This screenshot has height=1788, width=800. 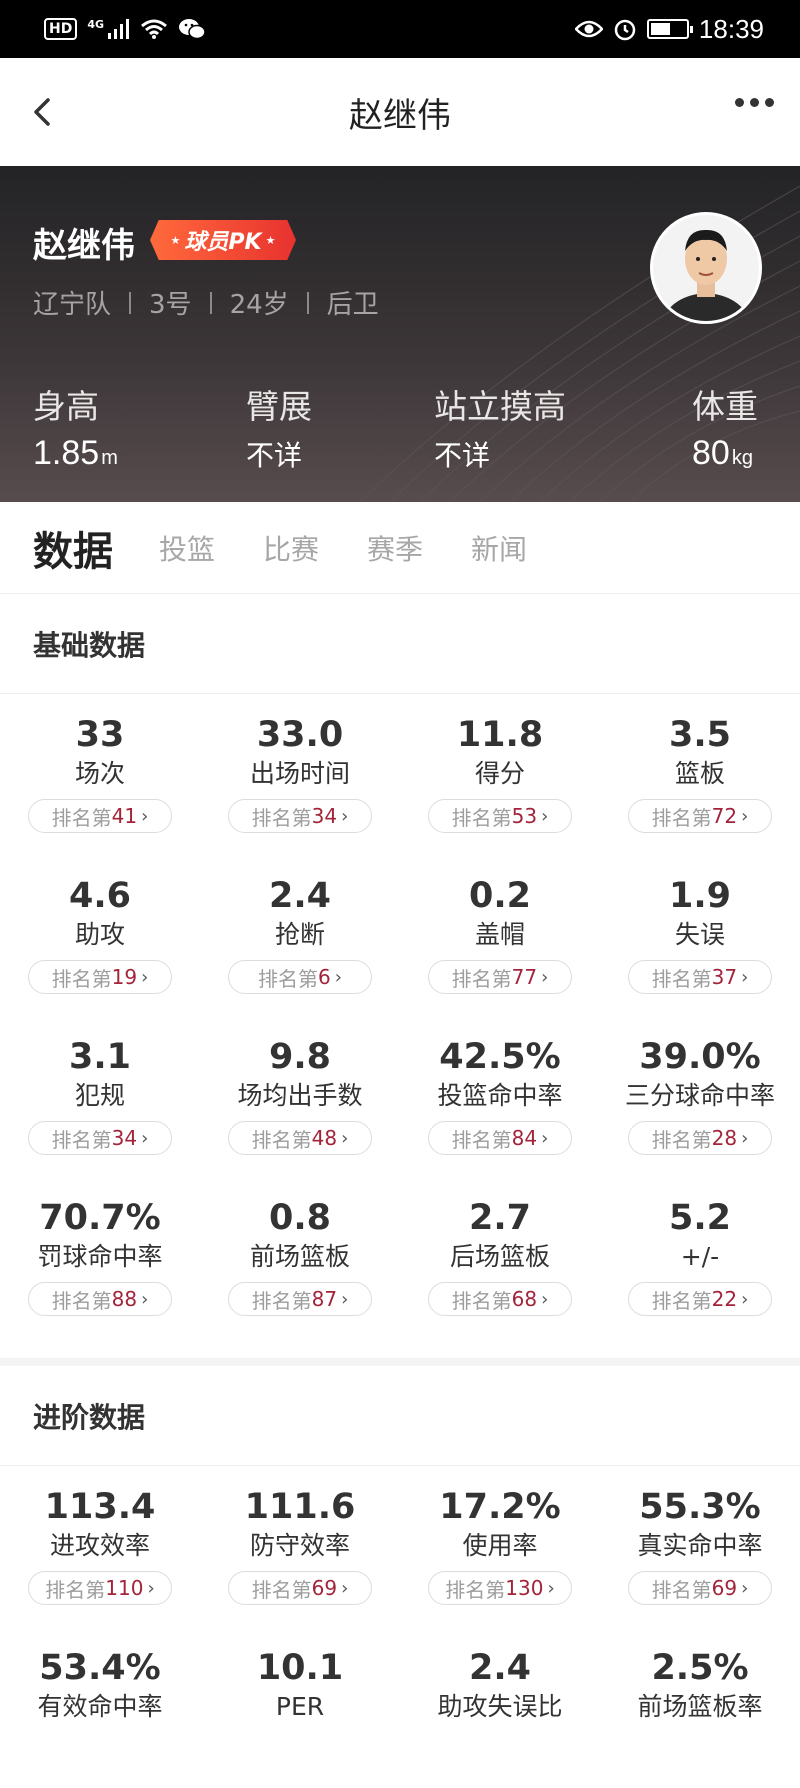 I want to click on rank-button: 排名第 84 ›, so click(x=500, y=1138).